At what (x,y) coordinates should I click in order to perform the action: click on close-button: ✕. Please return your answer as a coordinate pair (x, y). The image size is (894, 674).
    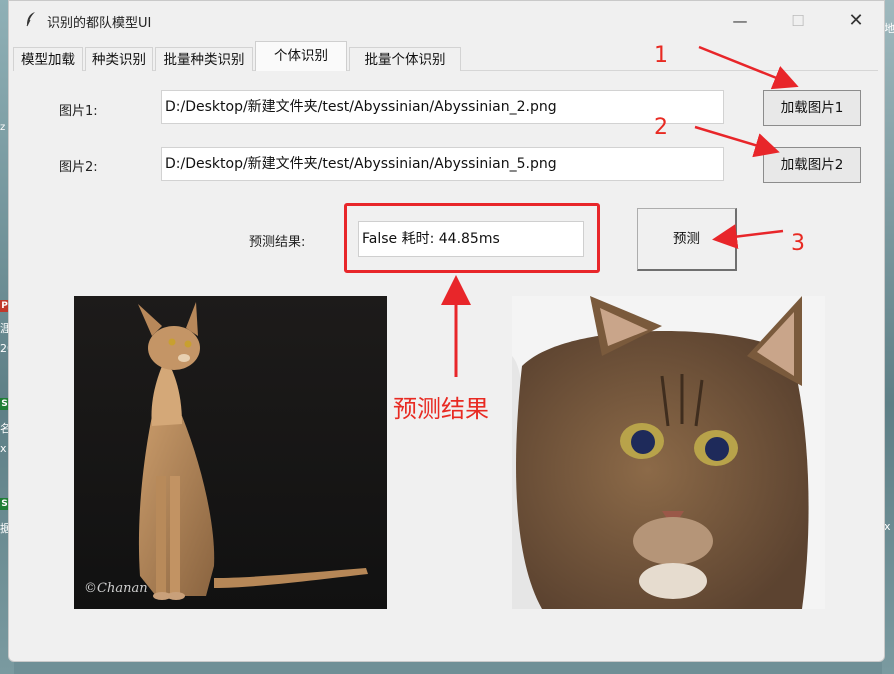
    Looking at the image, I should click on (856, 21).